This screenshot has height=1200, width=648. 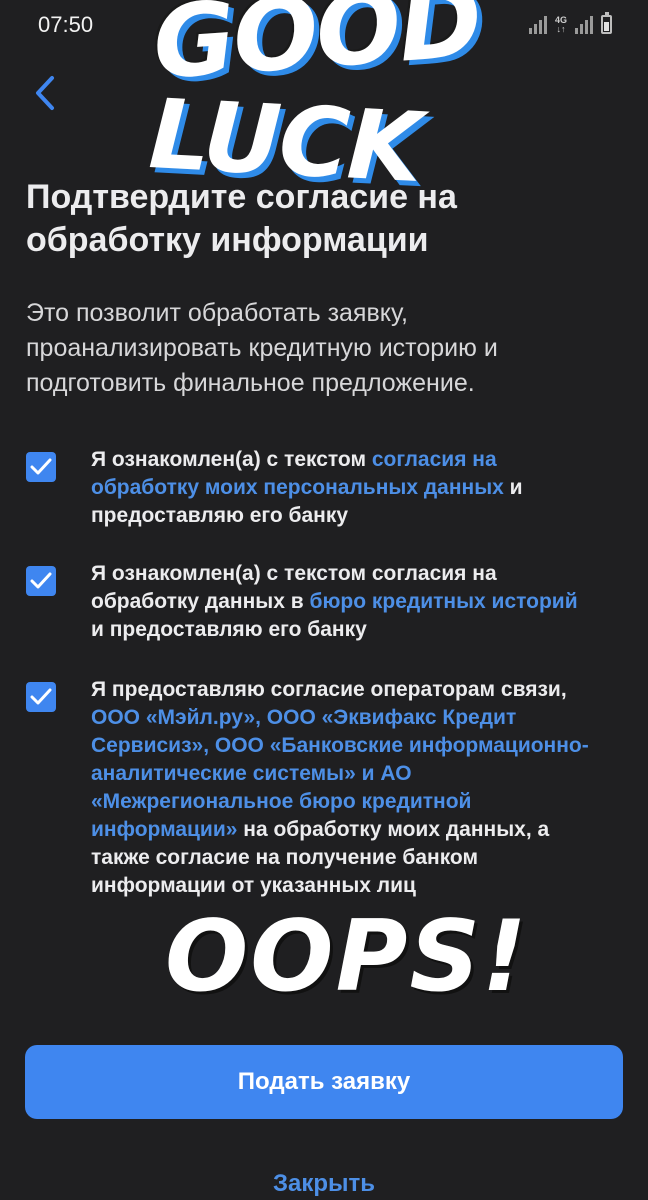 I want to click on chevron-left-icon, so click(x=45, y=93).